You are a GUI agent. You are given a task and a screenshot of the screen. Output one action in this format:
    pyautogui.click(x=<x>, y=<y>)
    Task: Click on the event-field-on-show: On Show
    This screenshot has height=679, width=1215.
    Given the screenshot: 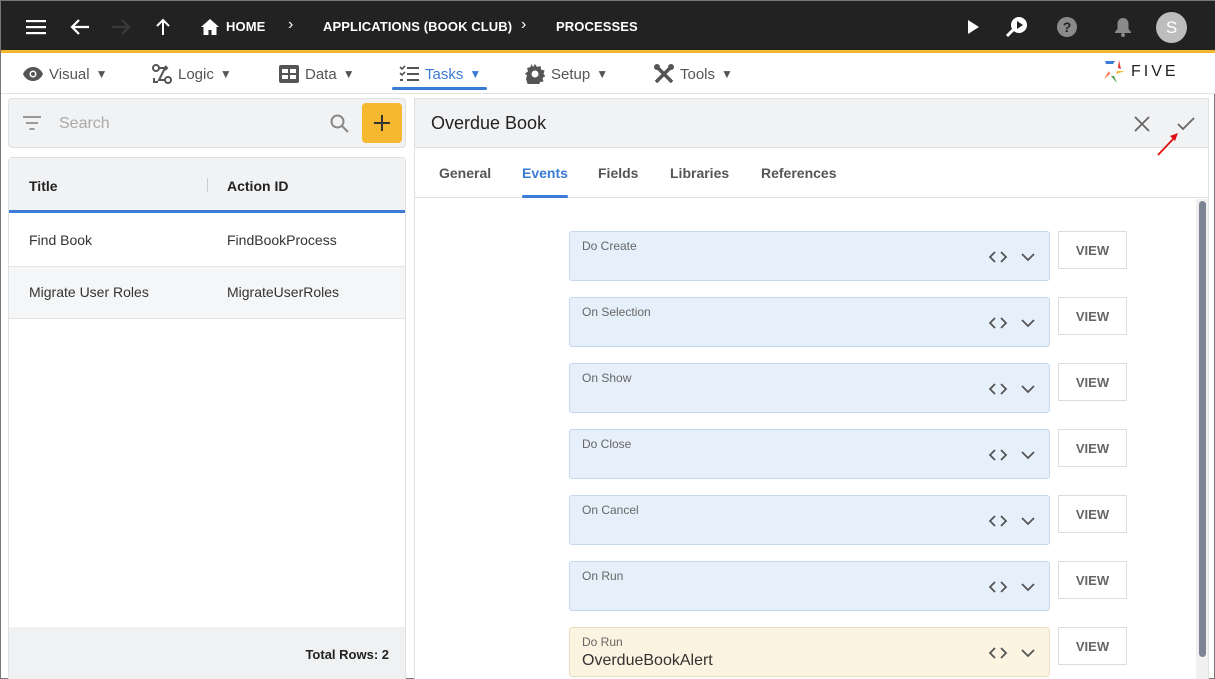 What is the action you would take?
    pyautogui.click(x=809, y=388)
    